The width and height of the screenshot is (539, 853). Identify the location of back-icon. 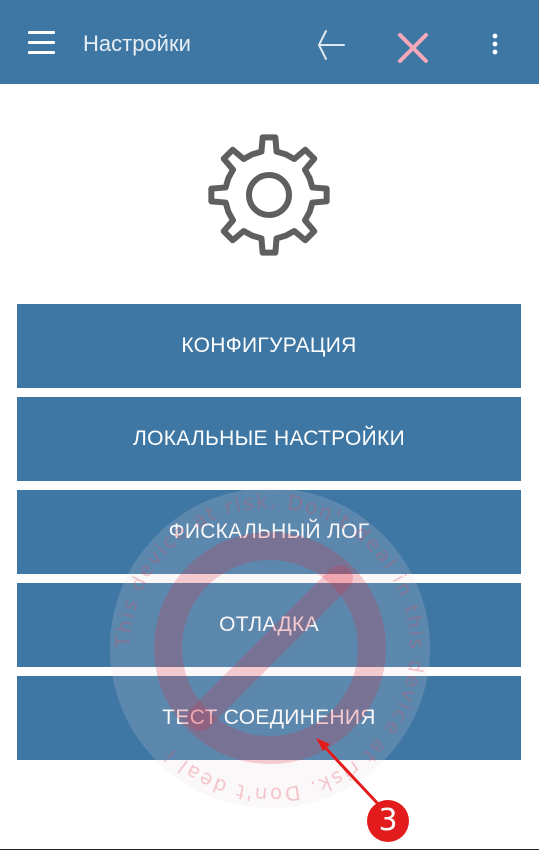
(329, 45).